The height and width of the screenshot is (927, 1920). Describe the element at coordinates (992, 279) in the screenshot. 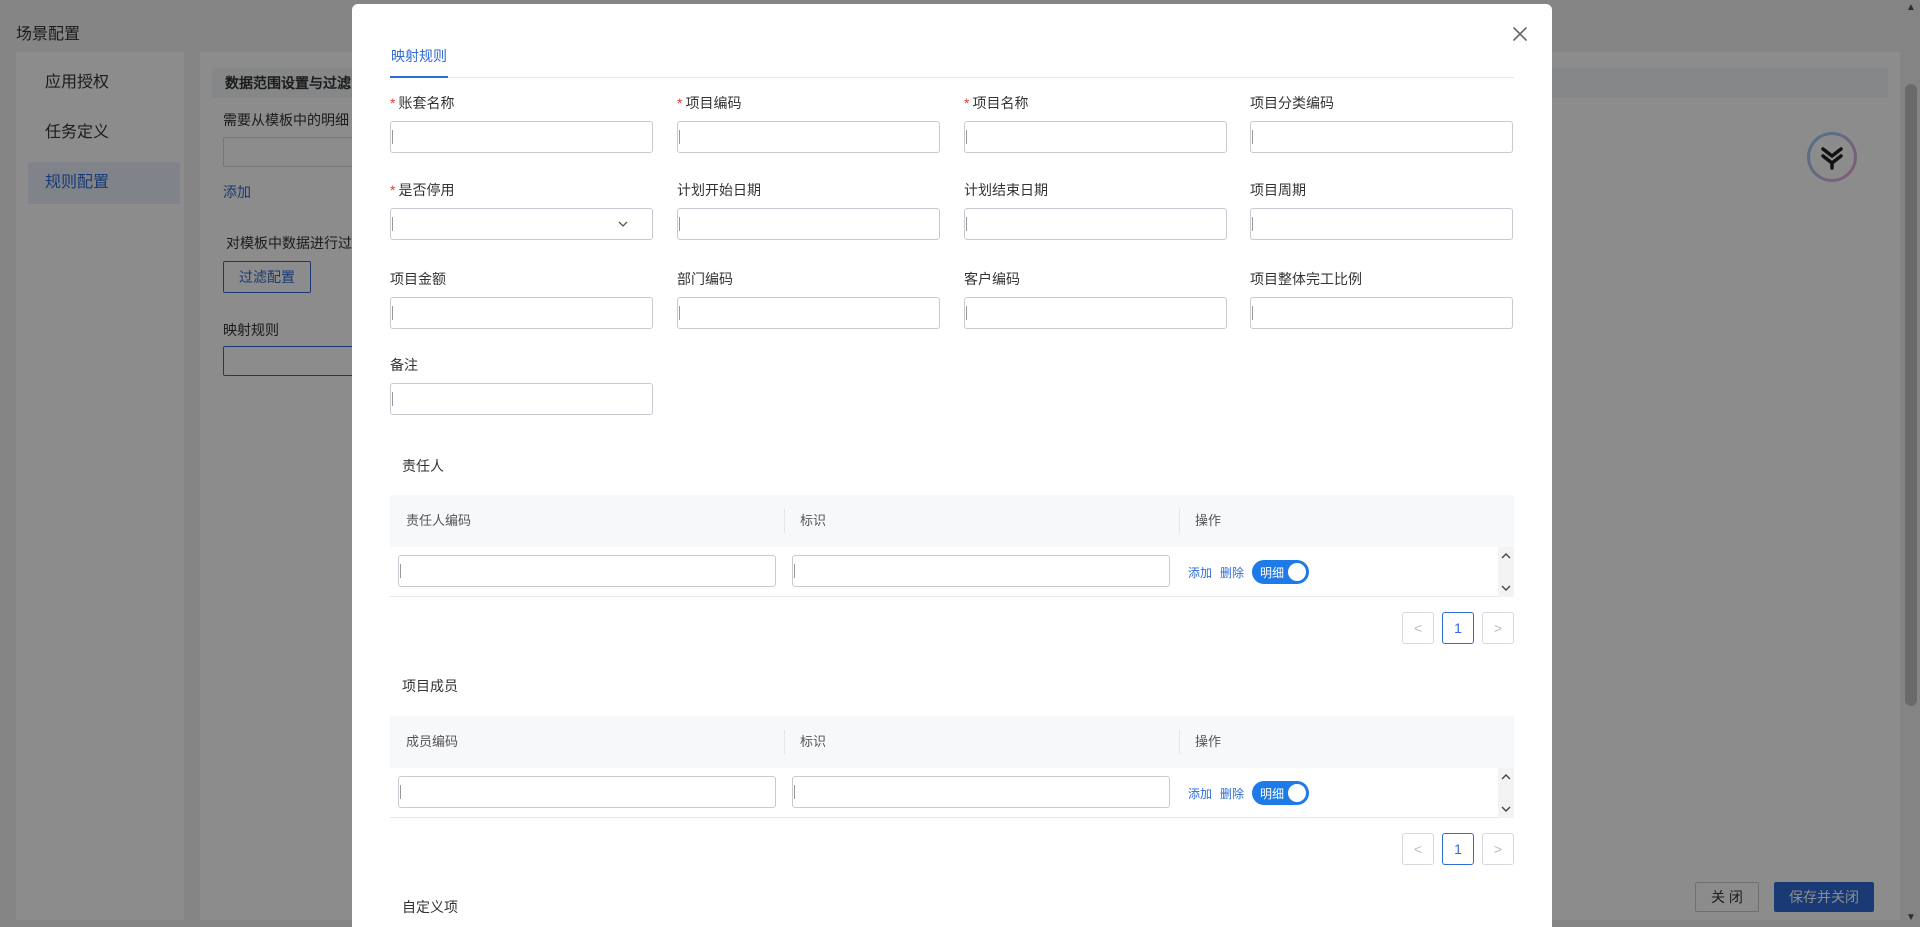

I see `field-label-customer-code: 客户编码` at that location.